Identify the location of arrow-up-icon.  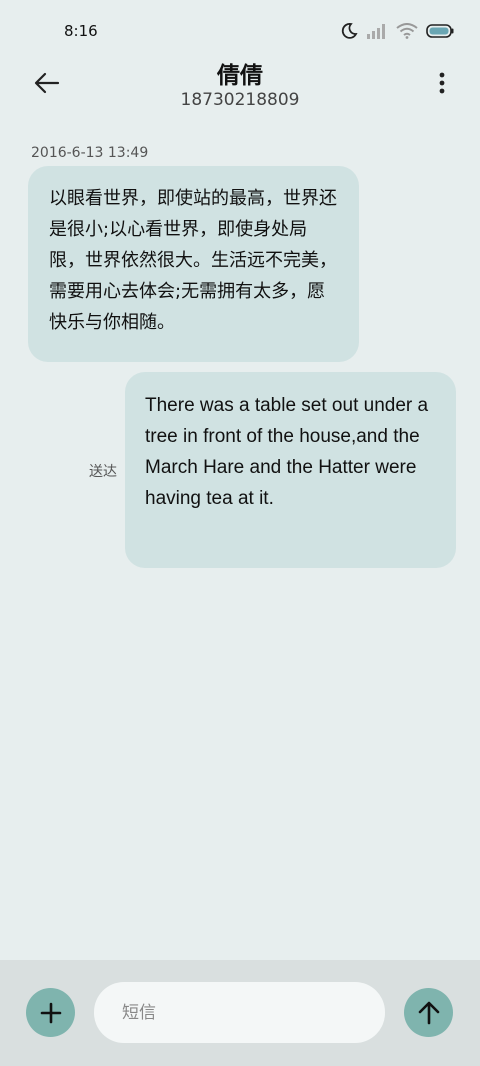
(428, 1012).